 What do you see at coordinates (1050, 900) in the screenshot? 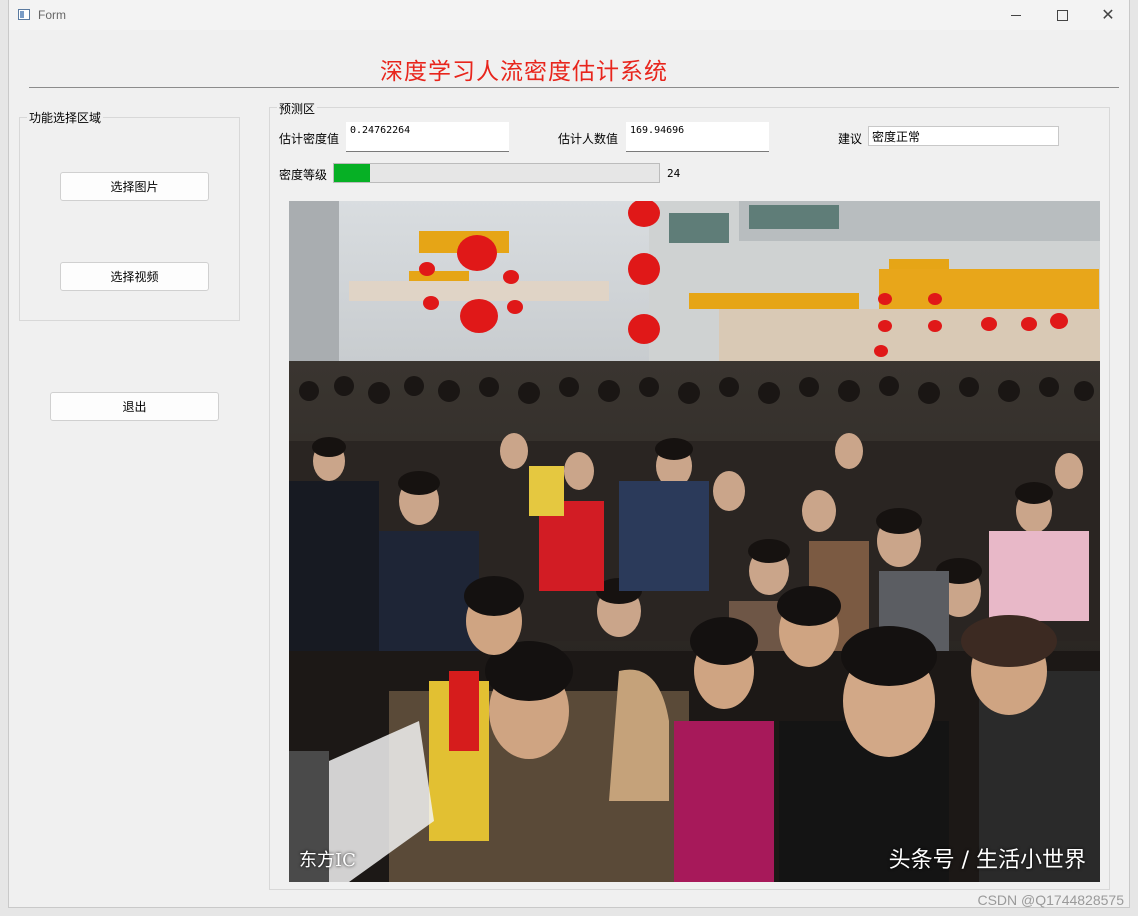
I see `csdn-credit: CSDN @Q1744828575` at bounding box center [1050, 900].